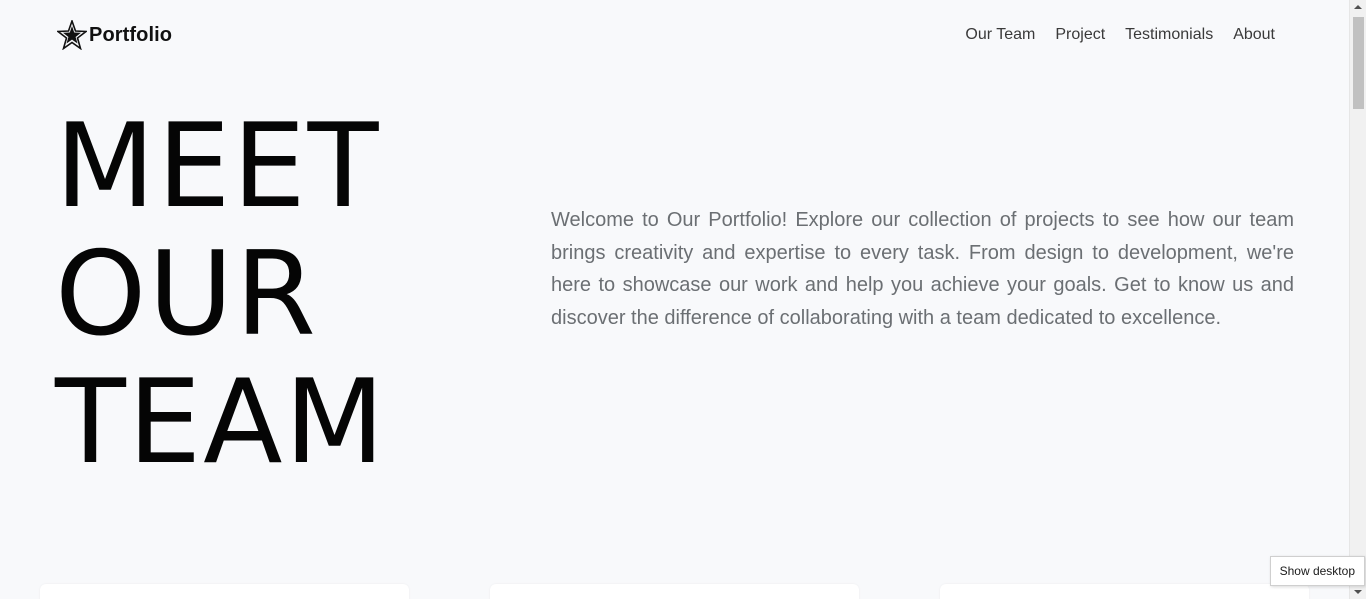 Image resolution: width=1366 pixels, height=599 pixels. I want to click on star-icon, so click(72, 35).